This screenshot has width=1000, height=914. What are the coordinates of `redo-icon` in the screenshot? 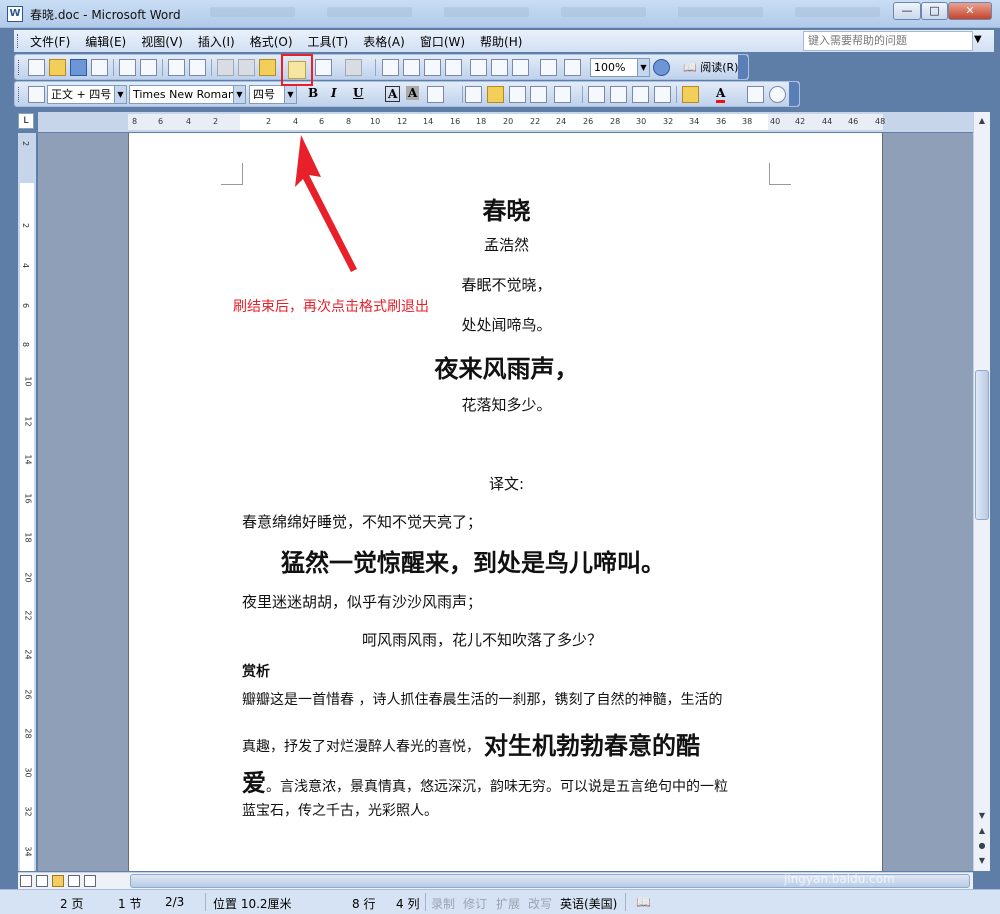 It's located at (353, 67).